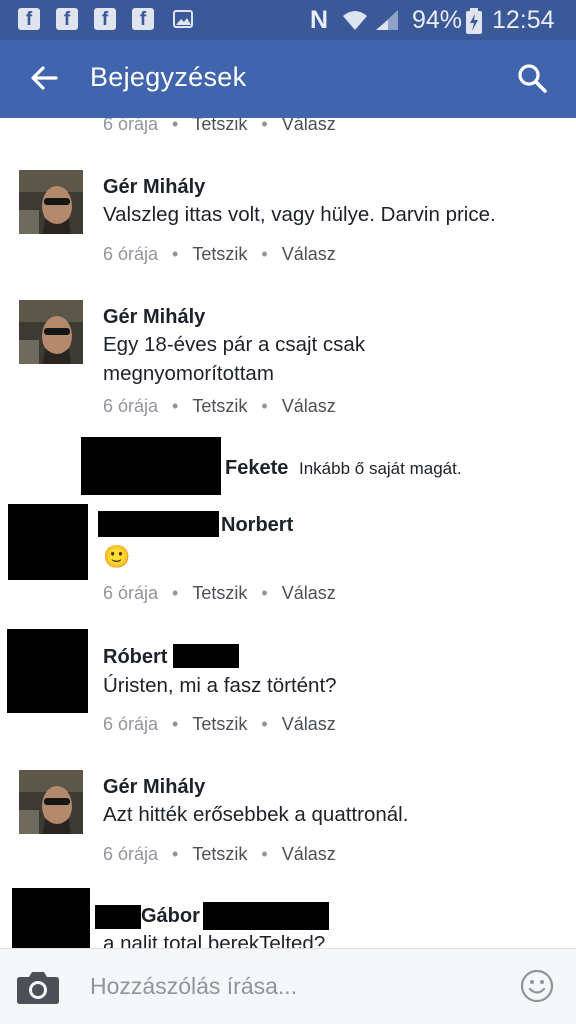  Describe the element at coordinates (168, 77) in the screenshot. I see `page-title: Bejegyzések` at that location.